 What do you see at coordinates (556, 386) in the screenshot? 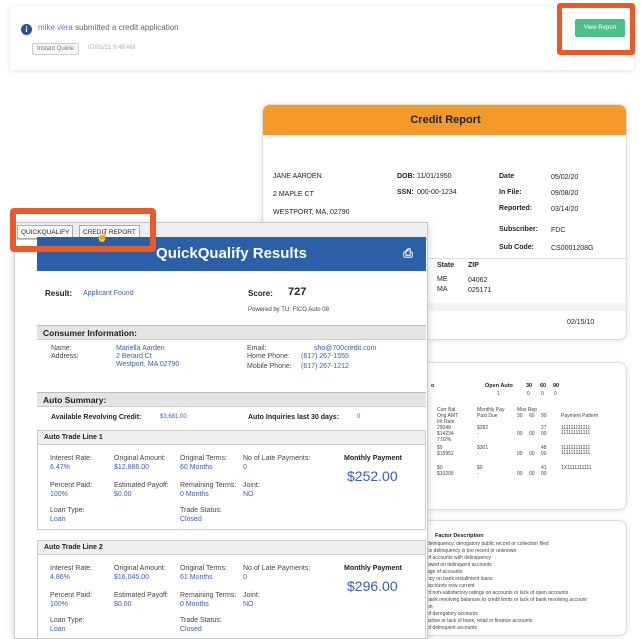
I see `col-90: 90` at bounding box center [556, 386].